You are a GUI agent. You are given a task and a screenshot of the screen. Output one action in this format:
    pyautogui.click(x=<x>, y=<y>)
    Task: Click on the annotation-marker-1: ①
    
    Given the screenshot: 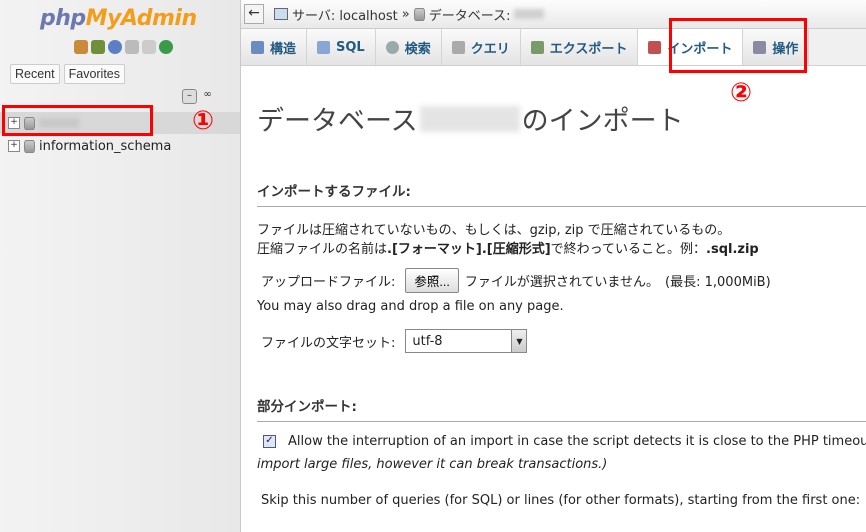 What is the action you would take?
    pyautogui.click(x=203, y=121)
    